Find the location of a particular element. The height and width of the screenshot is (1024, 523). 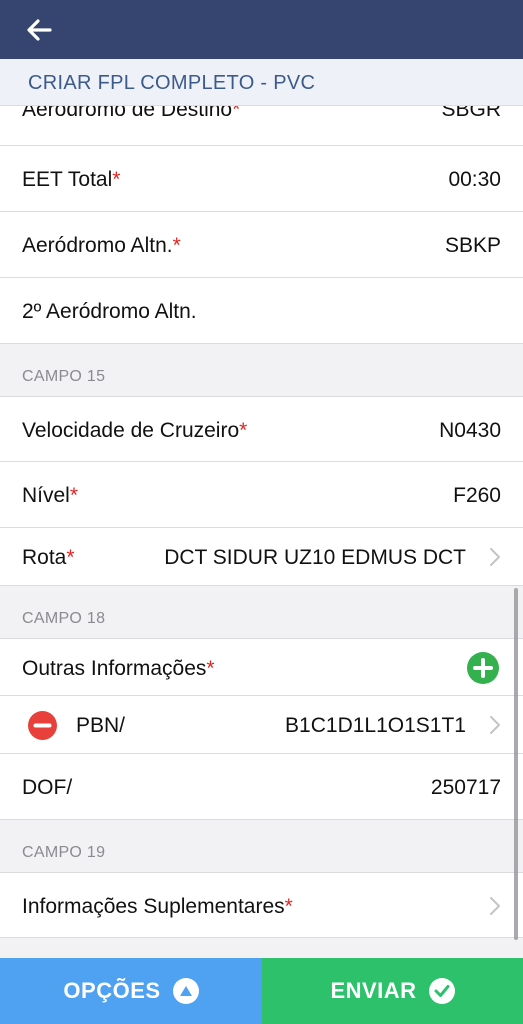

row-eet-total: EET Total* 00:30 is located at coordinates (261, 179).